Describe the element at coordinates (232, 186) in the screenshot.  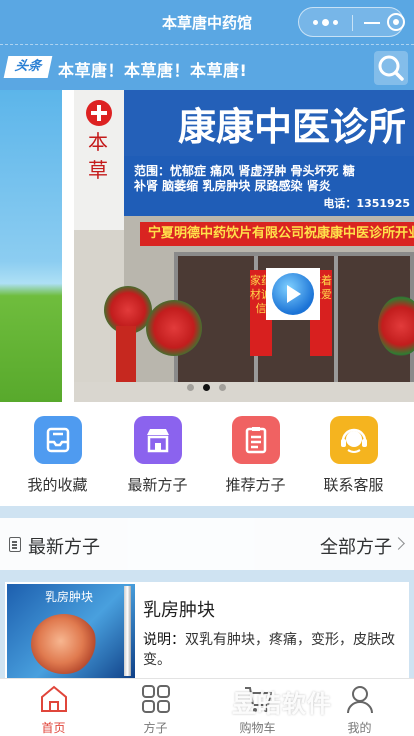
I see `sign-line-2: 补肾 脑萎缩 乳房肿块 尿路感染 肾炎` at that location.